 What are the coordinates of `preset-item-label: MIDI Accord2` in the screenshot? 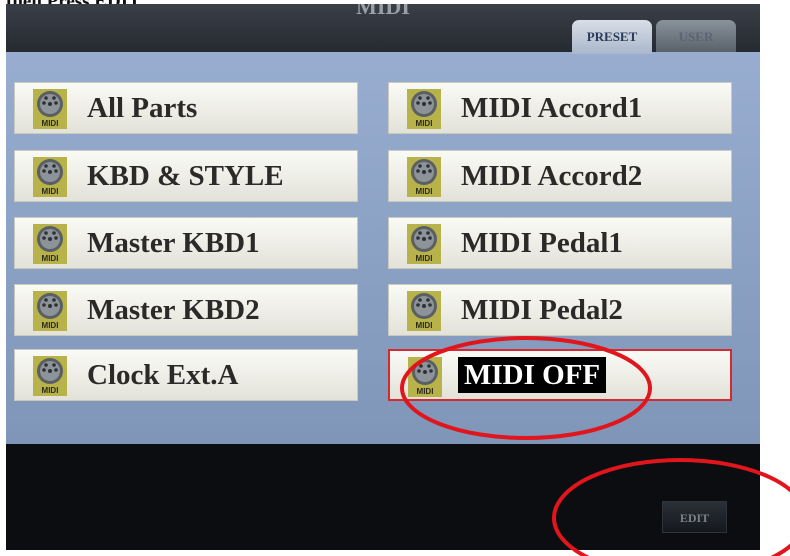 It's located at (552, 176).